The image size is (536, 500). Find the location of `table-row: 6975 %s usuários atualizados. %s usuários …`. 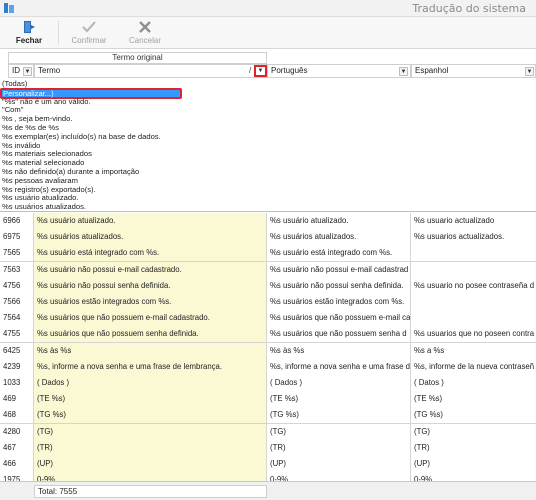

table-row: 6975 %s usuários atualizados. %s usuários … is located at coordinates (268, 237).